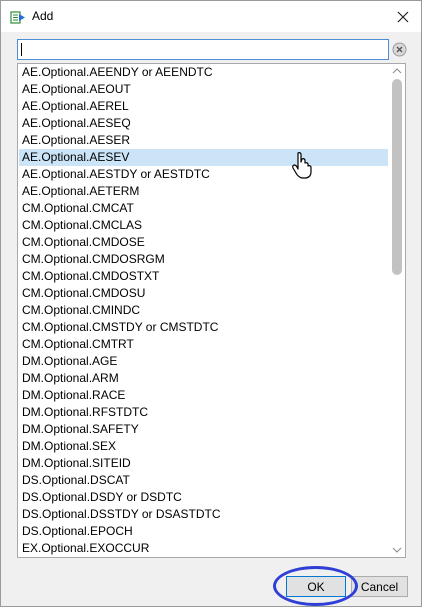 This screenshot has height=607, width=422. What do you see at coordinates (203, 276) in the screenshot?
I see `list-item: CM.Optional.CMDOSTXT` at bounding box center [203, 276].